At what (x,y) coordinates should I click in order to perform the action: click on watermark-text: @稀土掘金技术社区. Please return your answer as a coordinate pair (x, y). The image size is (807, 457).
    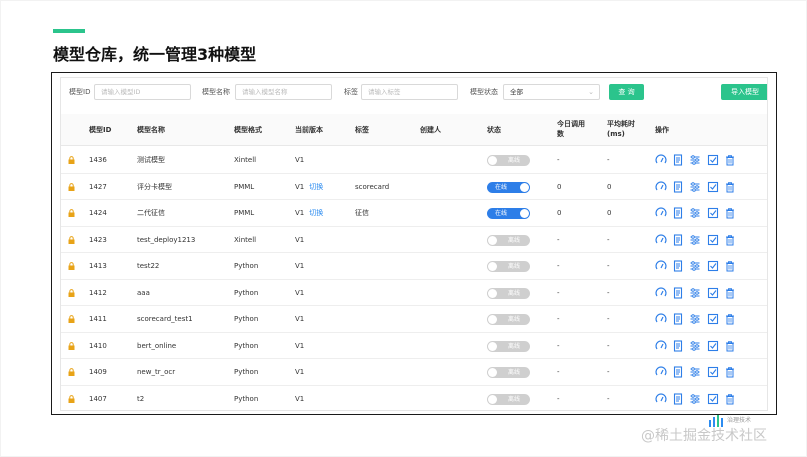
    Looking at the image, I should click on (704, 436).